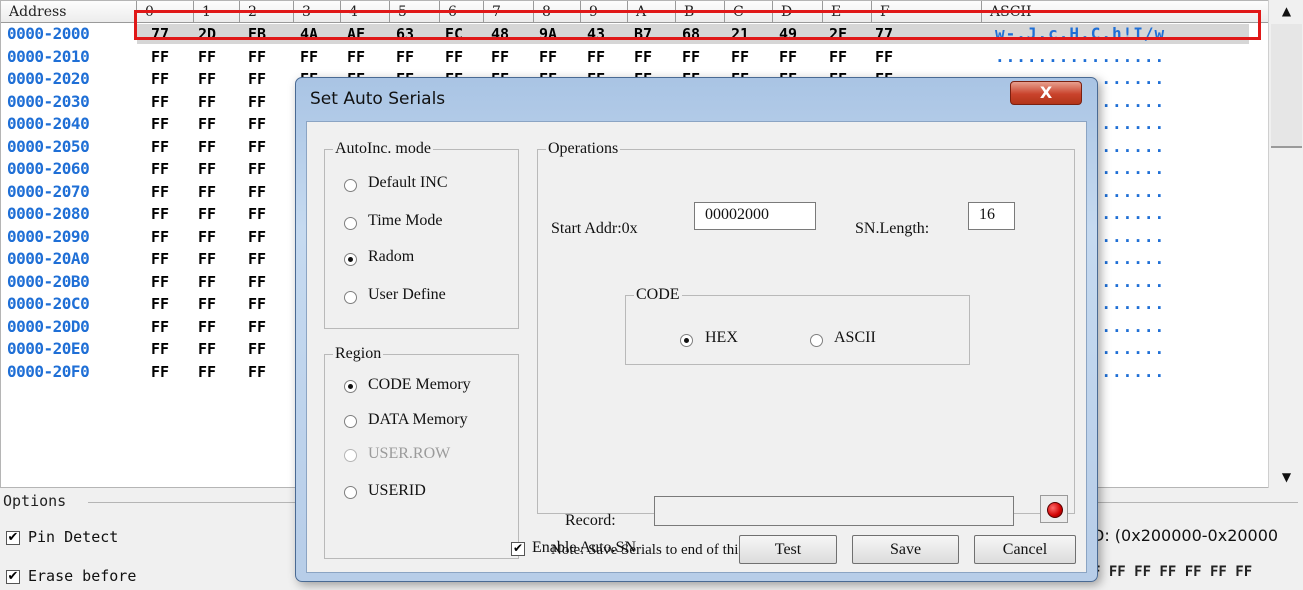 This screenshot has height=590, width=1303. Describe the element at coordinates (583, 149) in the screenshot. I see `operations-title: Operations` at that location.